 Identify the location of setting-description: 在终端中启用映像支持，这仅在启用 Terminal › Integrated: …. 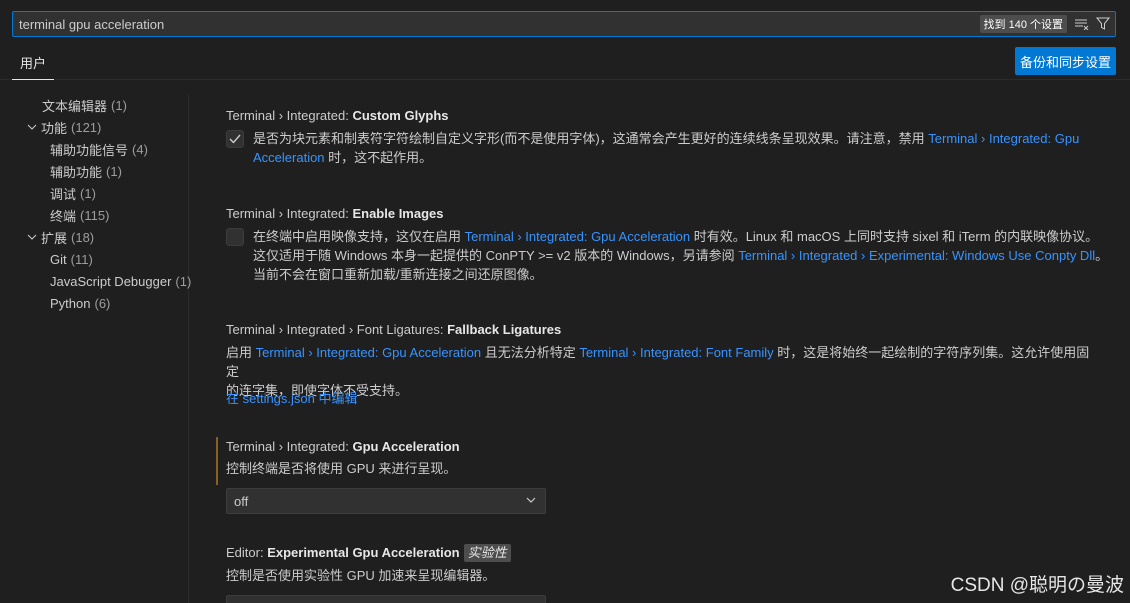
(681, 255).